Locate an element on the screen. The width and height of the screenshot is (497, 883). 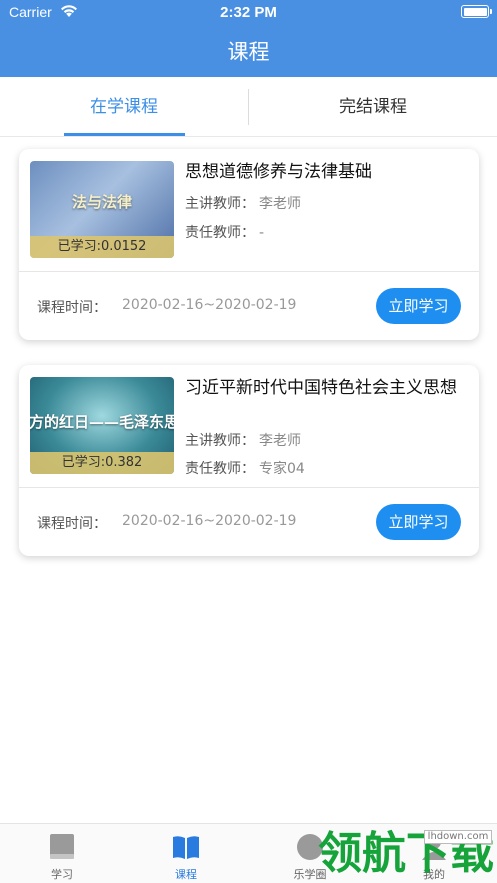
page-title: 课程 is located at coordinates (248, 52).